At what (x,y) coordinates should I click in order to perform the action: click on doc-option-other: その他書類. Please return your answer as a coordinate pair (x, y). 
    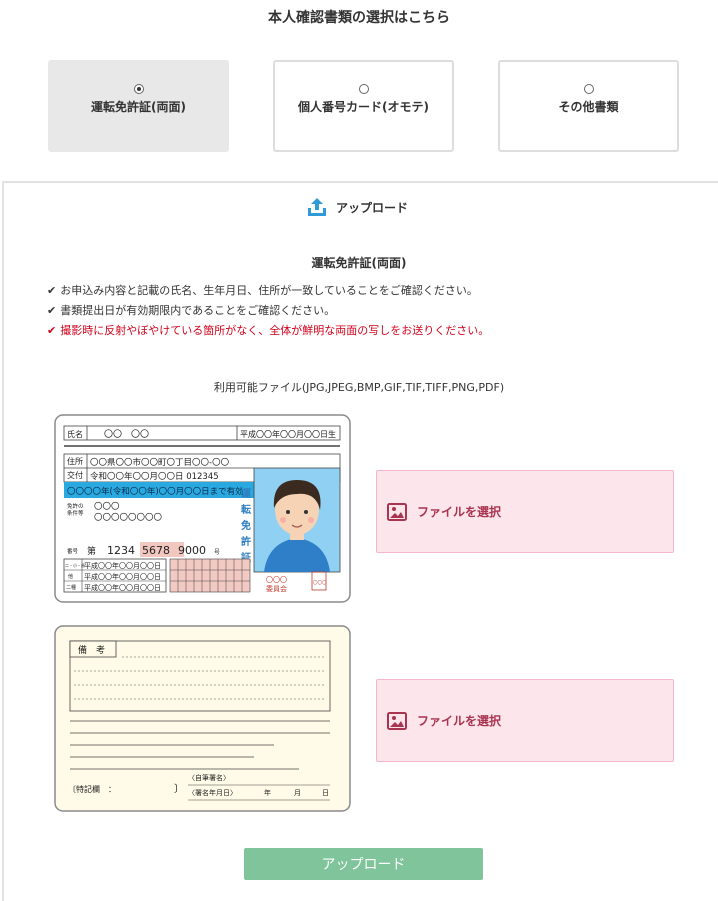
    Looking at the image, I should click on (588, 106).